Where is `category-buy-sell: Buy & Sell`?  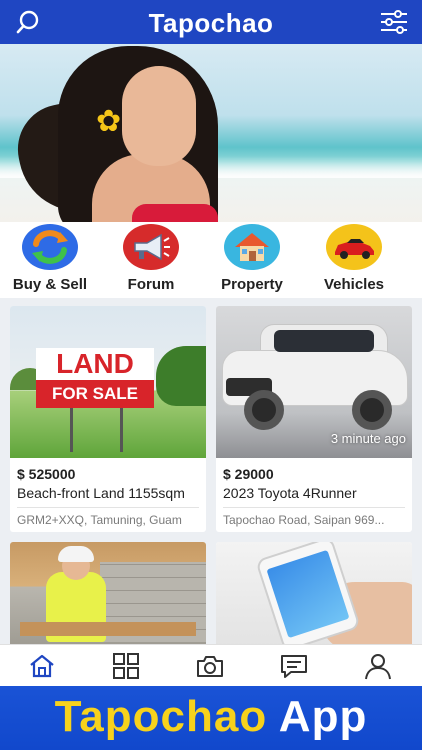
category-buy-sell: Buy & Sell is located at coordinates (50, 258).